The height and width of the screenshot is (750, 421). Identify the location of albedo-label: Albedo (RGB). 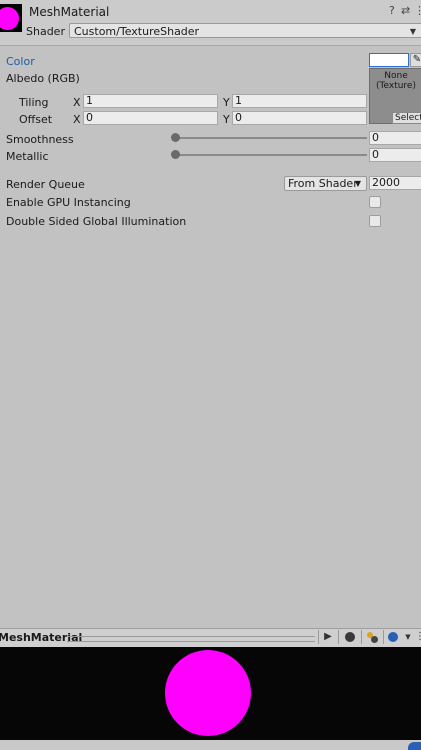
(43, 78).